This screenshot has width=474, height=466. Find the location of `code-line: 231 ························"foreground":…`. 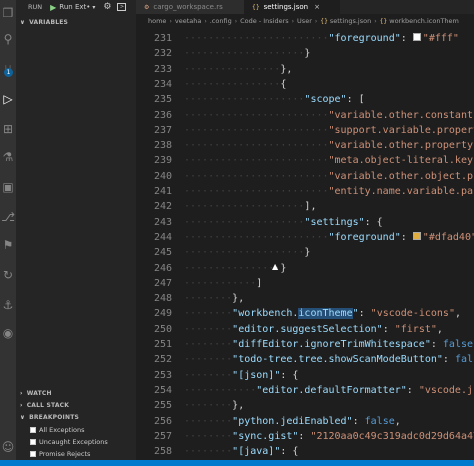

code-line: 231 ························"foreground":… is located at coordinates (305, 38).